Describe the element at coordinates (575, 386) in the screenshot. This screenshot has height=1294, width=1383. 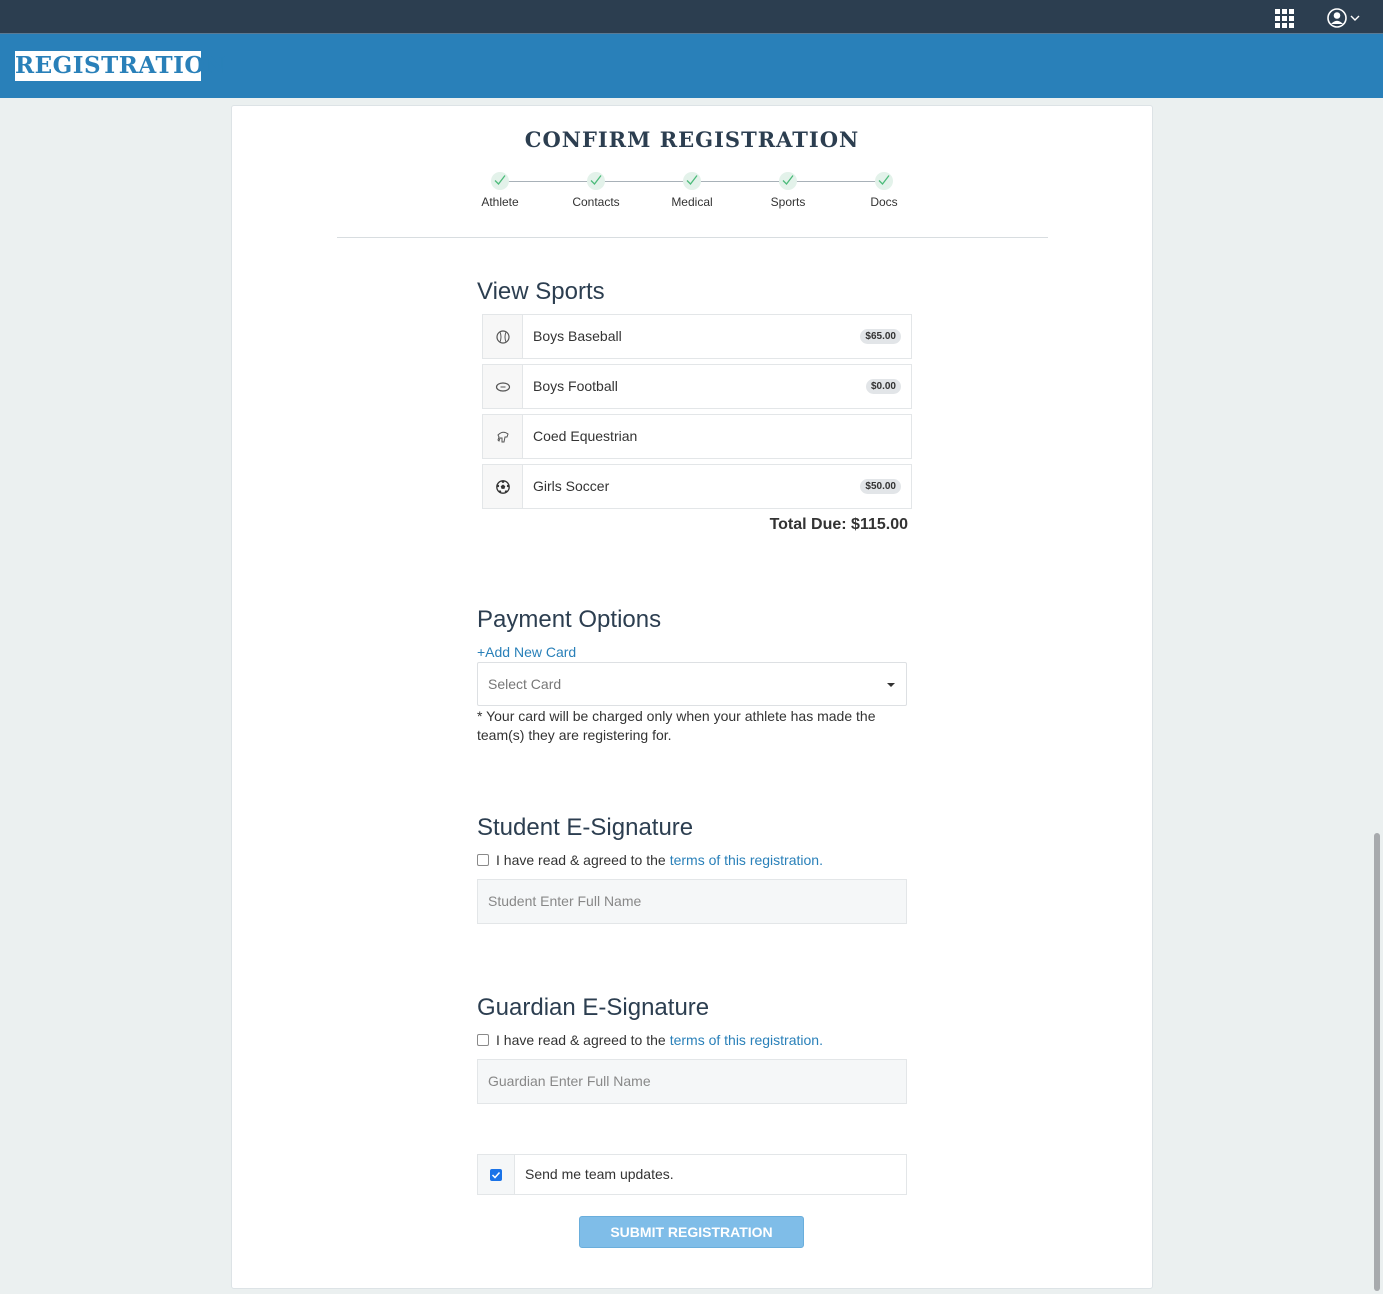
I see `sport-name: Boys Football` at that location.